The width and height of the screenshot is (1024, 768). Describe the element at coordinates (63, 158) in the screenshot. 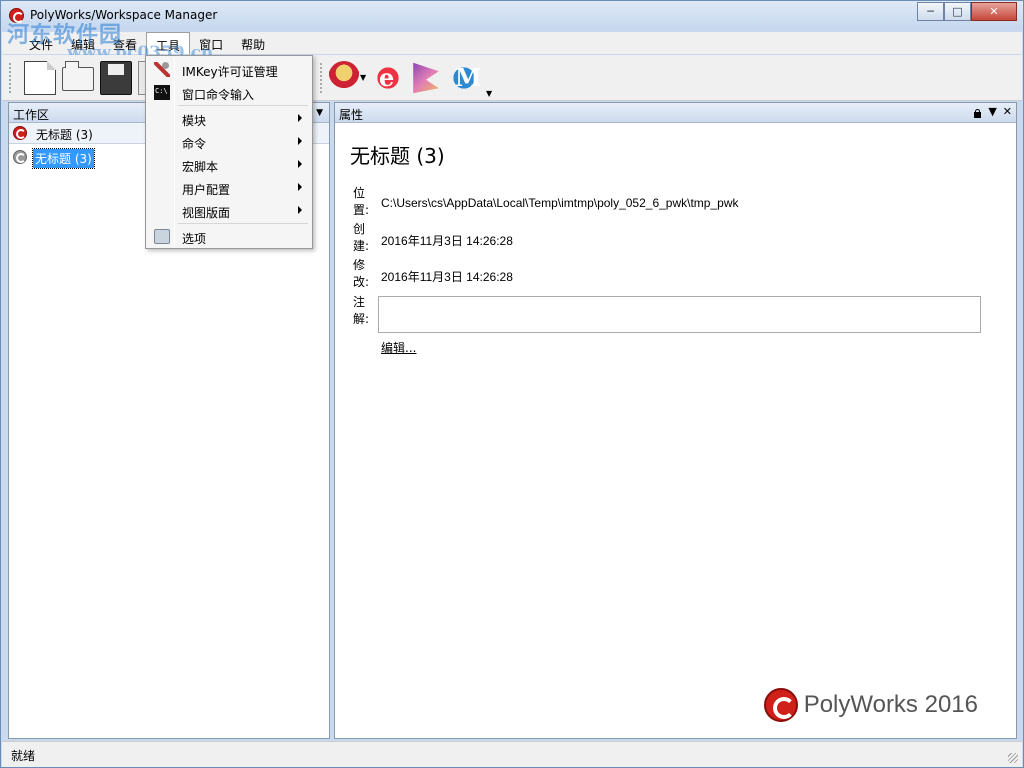

I see `tree-item-label: 无标题 (3)` at that location.